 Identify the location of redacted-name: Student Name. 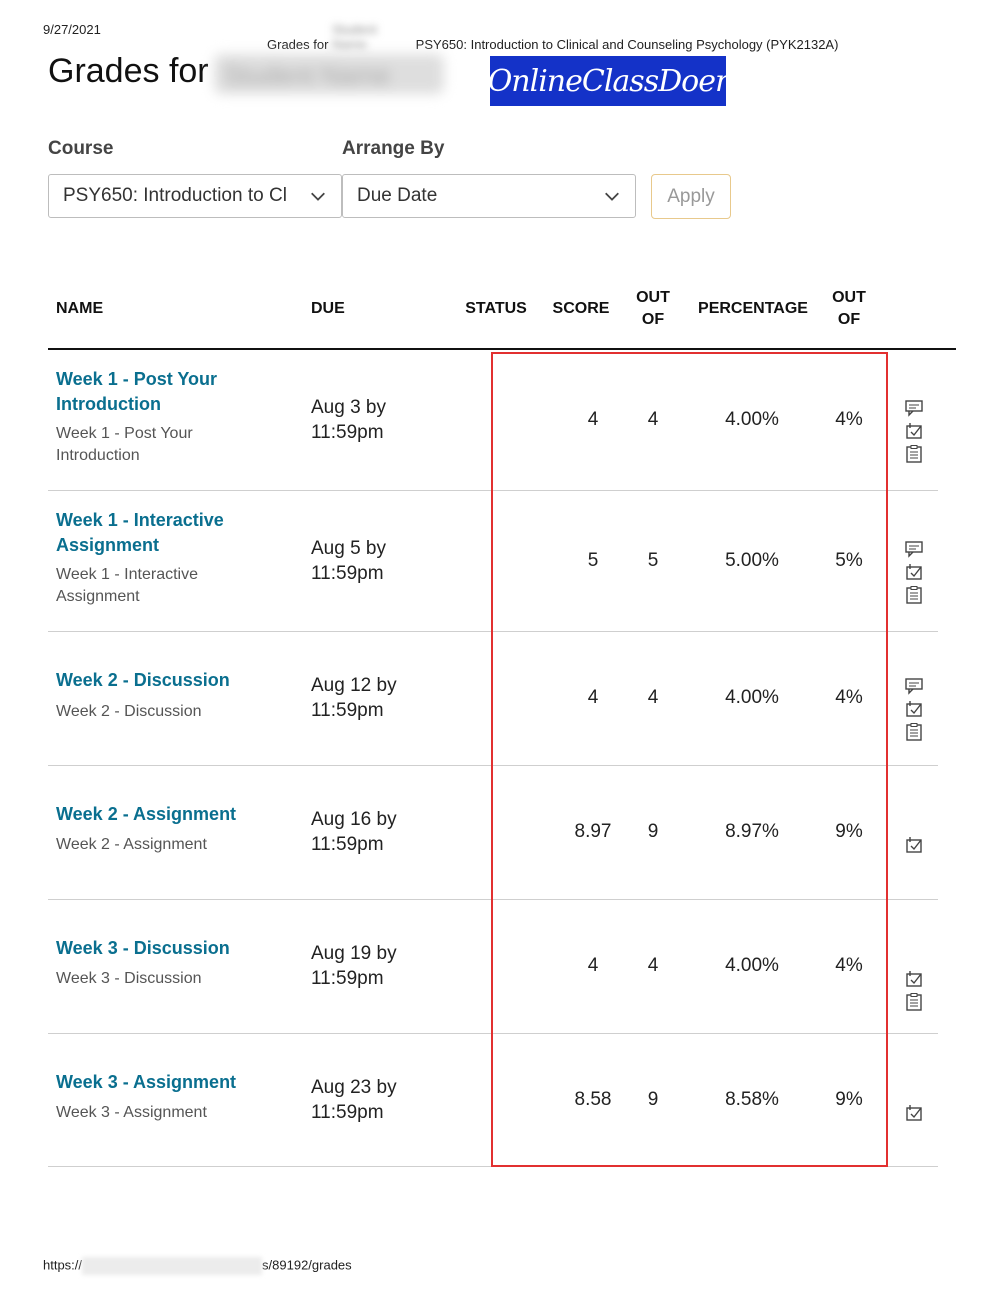
(354, 37).